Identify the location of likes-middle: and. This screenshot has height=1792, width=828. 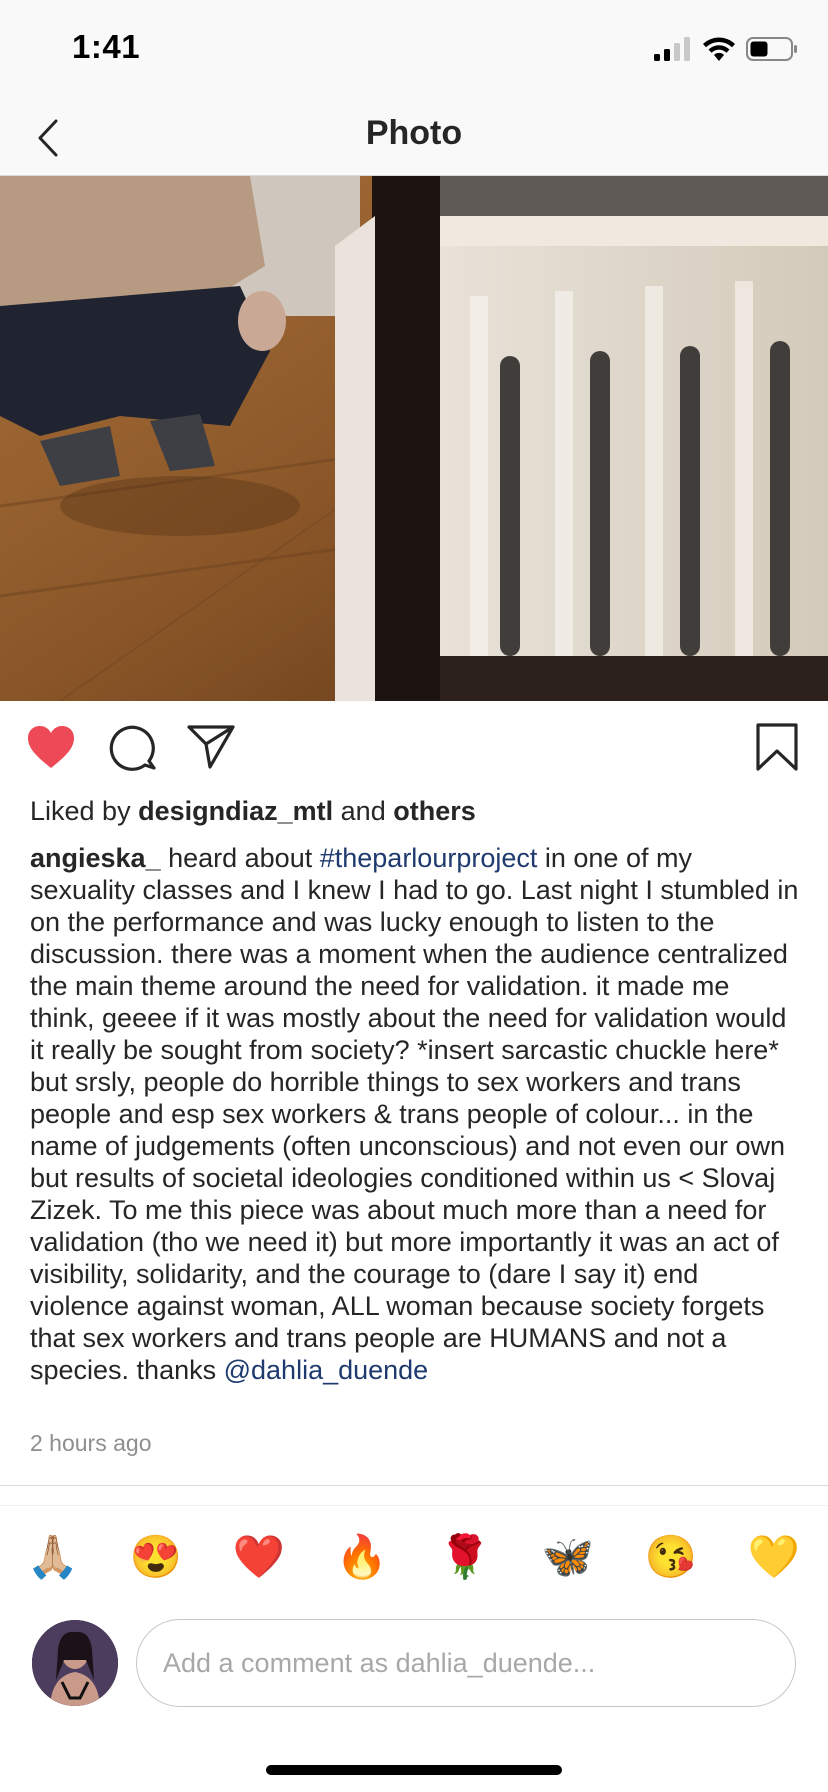
(363, 811).